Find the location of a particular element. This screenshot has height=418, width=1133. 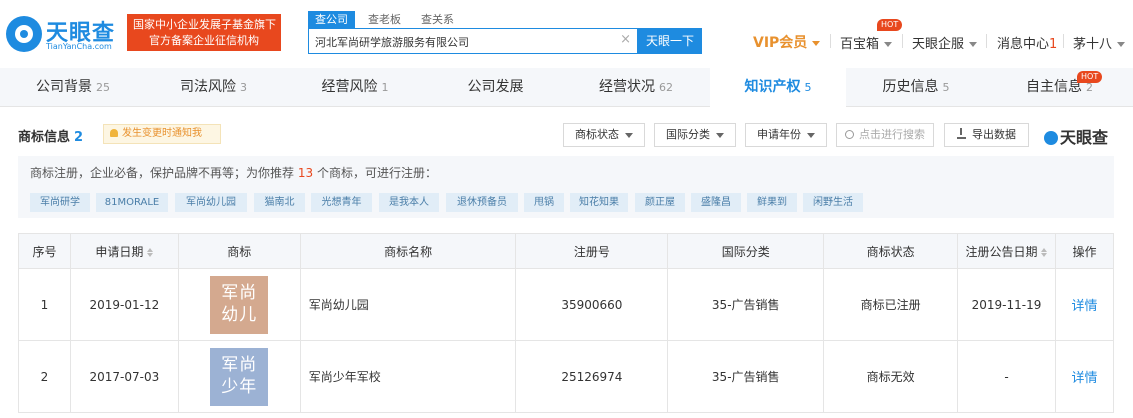

message-label: 消息中心 is located at coordinates (1023, 44).